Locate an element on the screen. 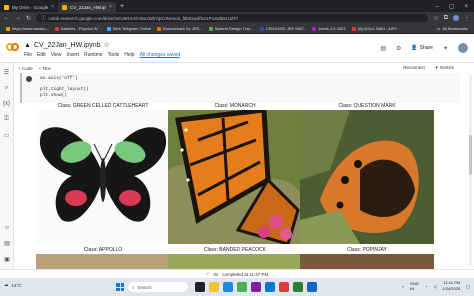 This screenshot has width=474, height=296. gemini-button: ✦ Gemini is located at coordinates (444, 68).